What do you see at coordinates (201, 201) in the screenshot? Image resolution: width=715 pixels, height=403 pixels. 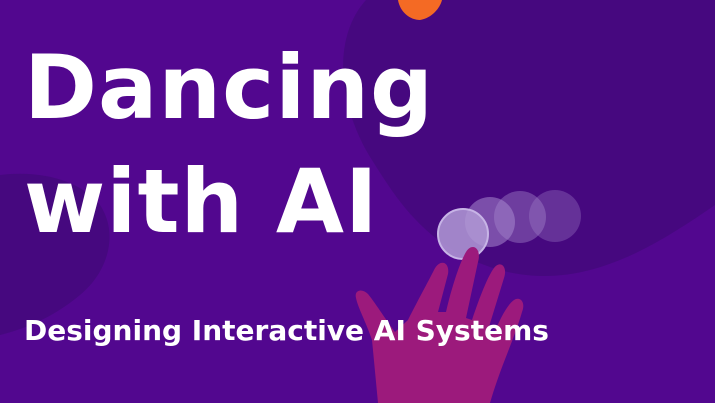 I see `title-line-2: with AI` at bounding box center [201, 201].